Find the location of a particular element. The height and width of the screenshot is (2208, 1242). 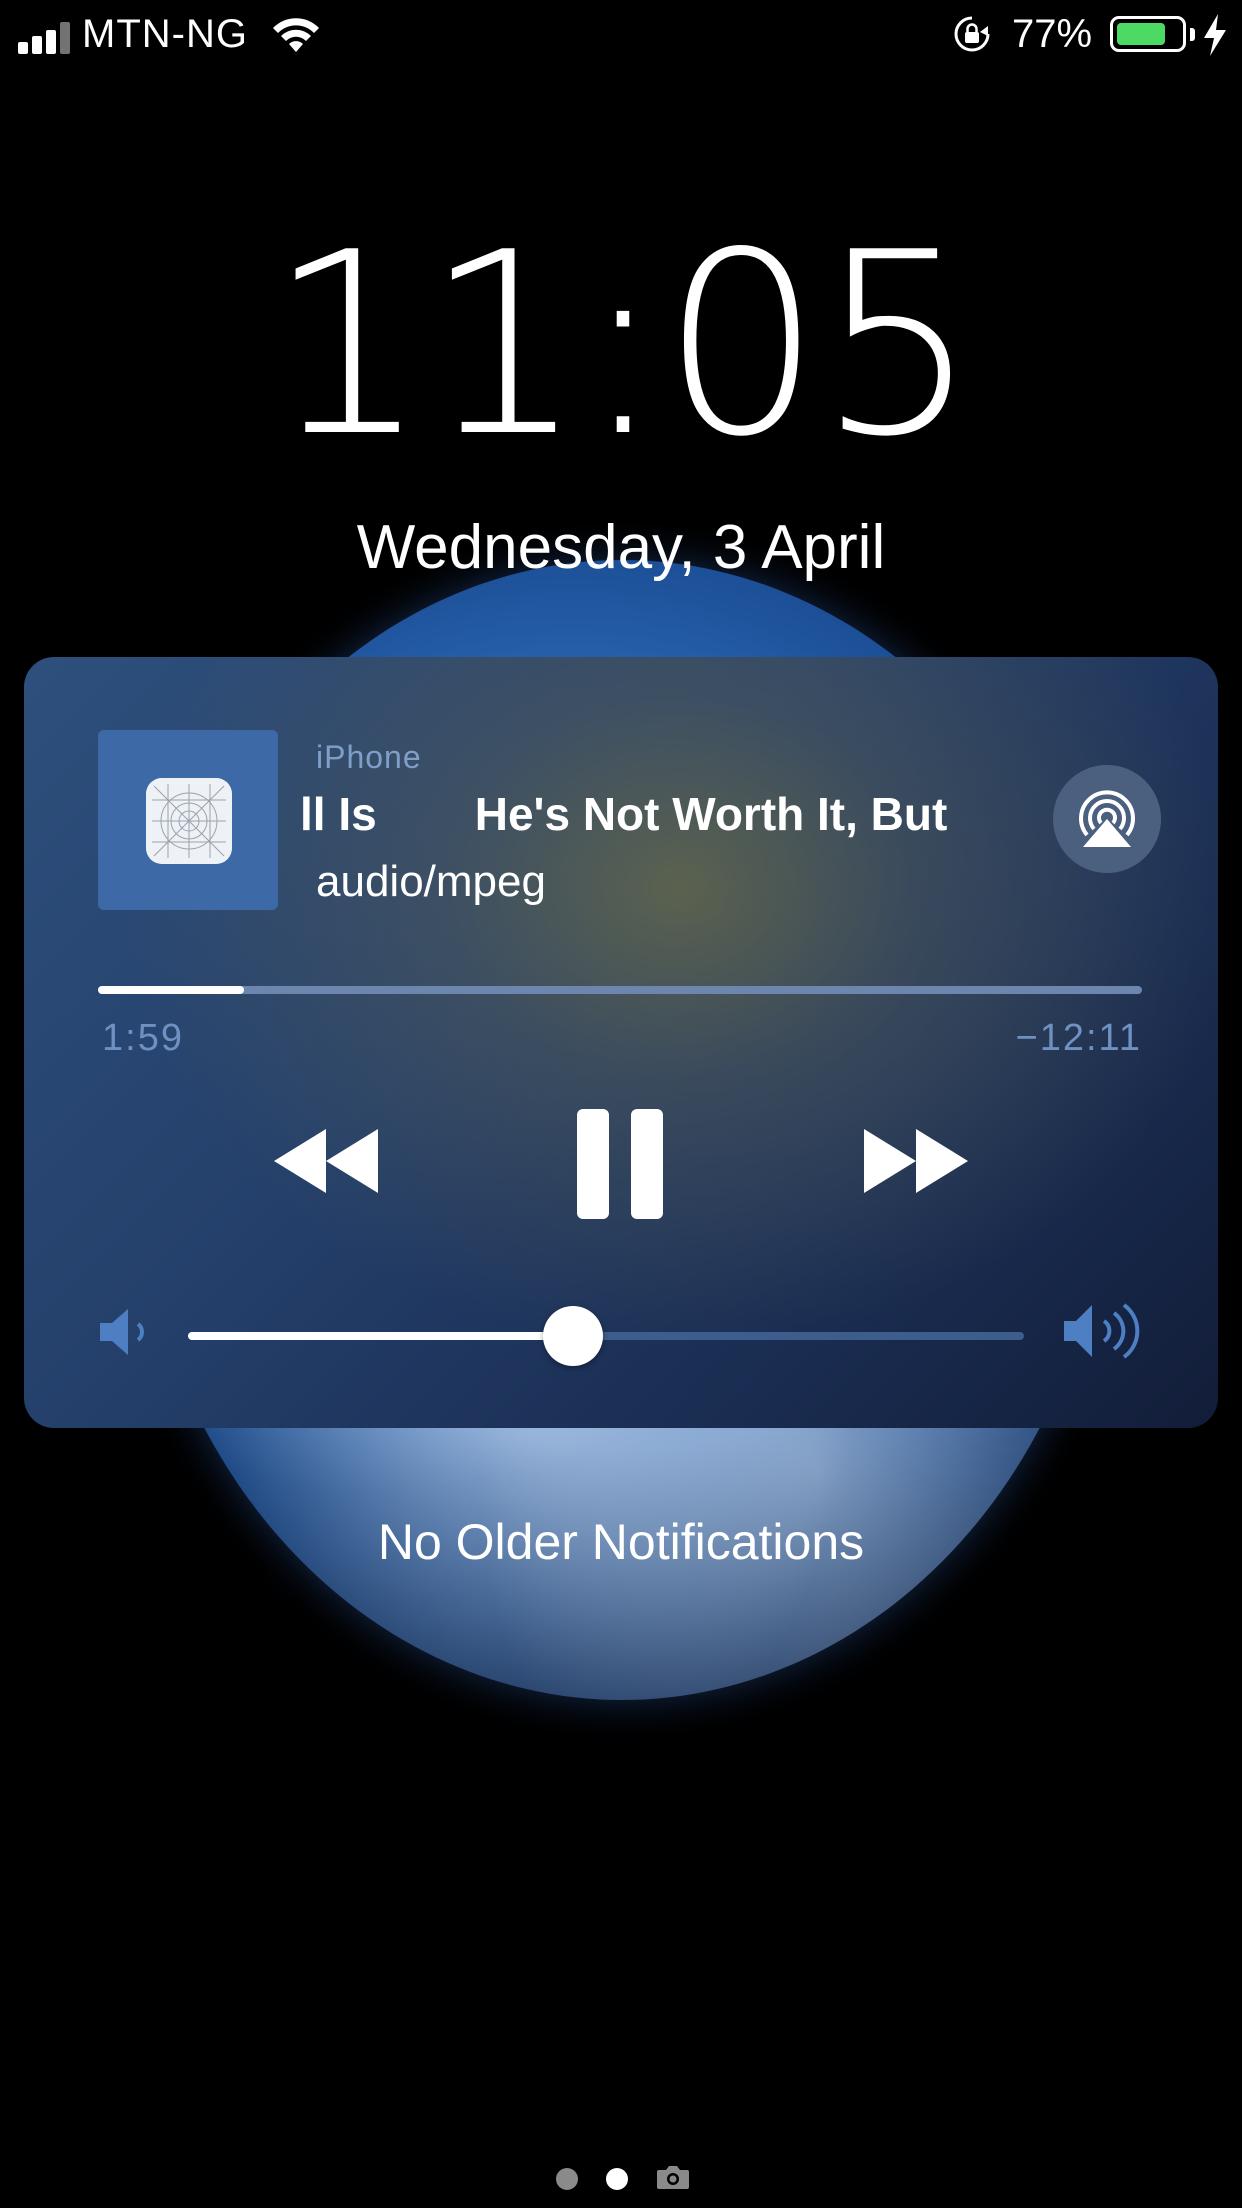

track-subtitle: audio/mpeg is located at coordinates (431, 881).